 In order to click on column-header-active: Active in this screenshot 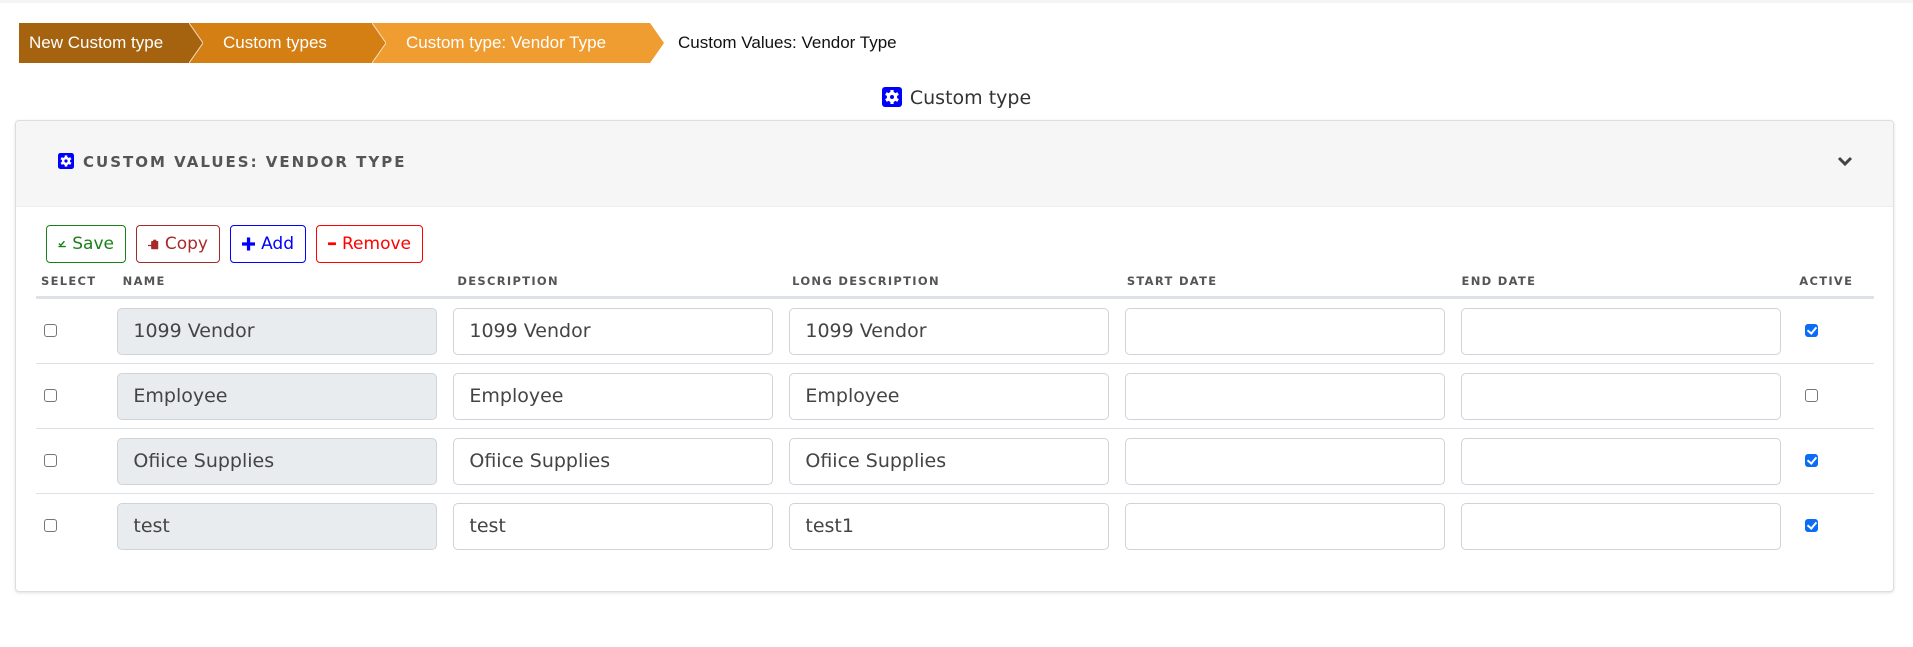, I will do `click(1826, 281)`.